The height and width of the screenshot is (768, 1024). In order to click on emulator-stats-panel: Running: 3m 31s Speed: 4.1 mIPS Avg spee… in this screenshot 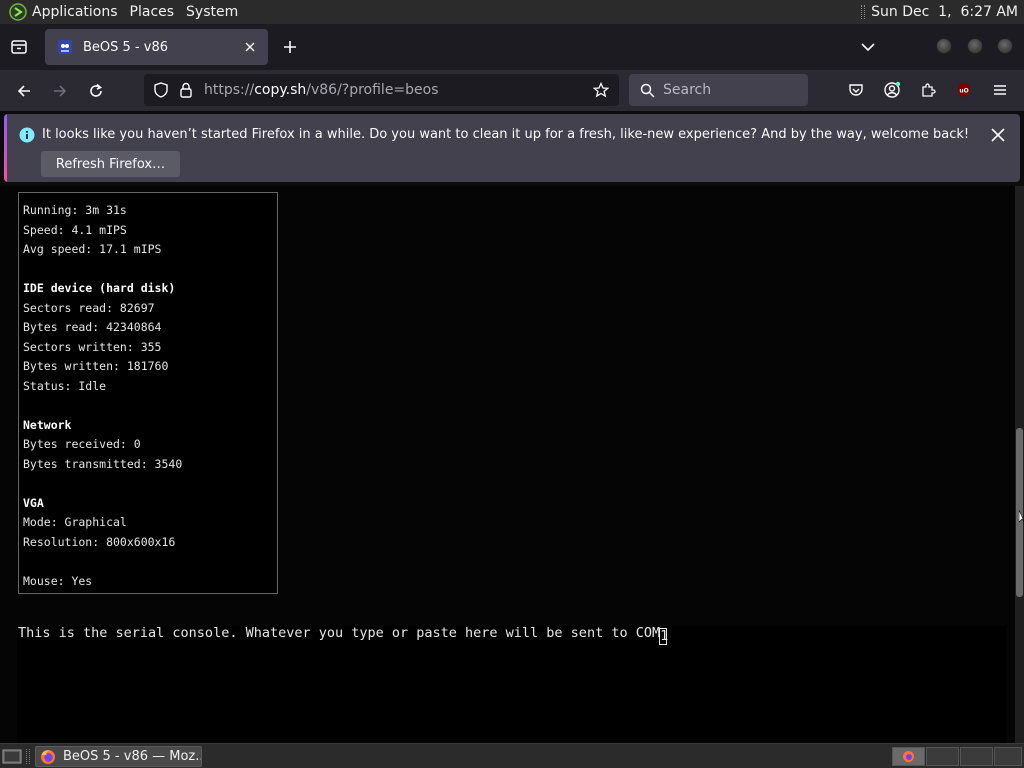, I will do `click(148, 393)`.